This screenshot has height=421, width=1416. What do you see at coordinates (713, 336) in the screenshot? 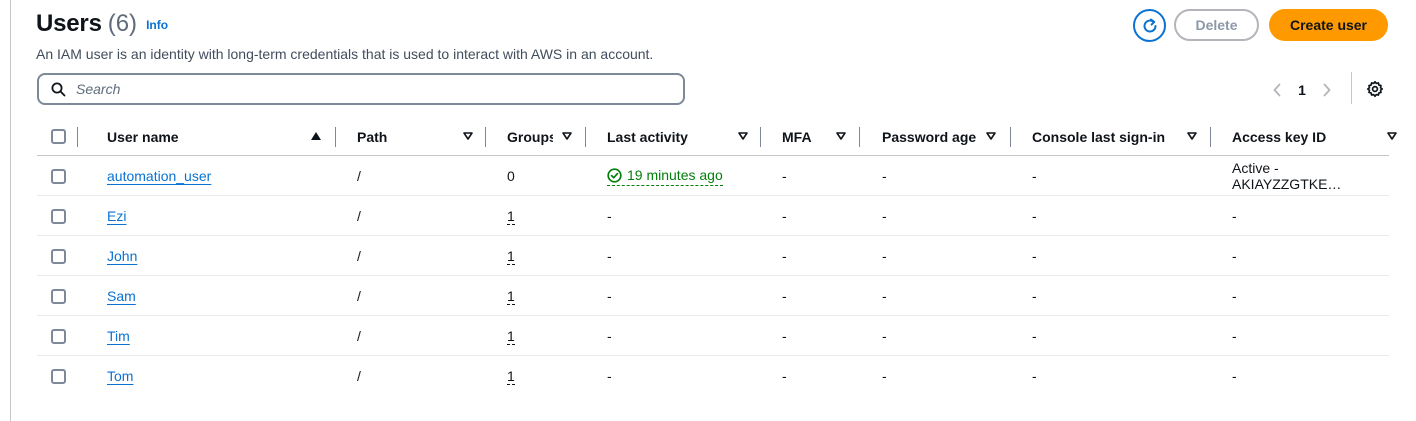
I see `table-row: Tim / 1 - - - - -` at bounding box center [713, 336].